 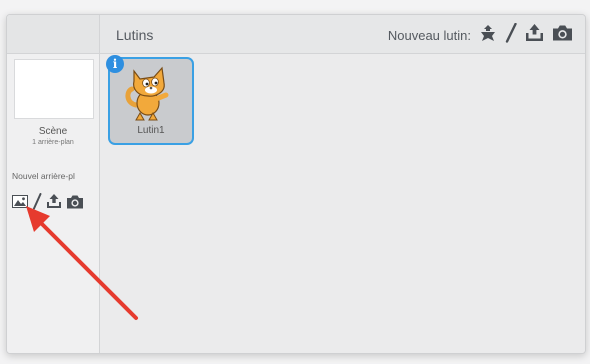 I want to click on sprites-header: Lutins Nouveau lutin:, so click(x=342, y=34).